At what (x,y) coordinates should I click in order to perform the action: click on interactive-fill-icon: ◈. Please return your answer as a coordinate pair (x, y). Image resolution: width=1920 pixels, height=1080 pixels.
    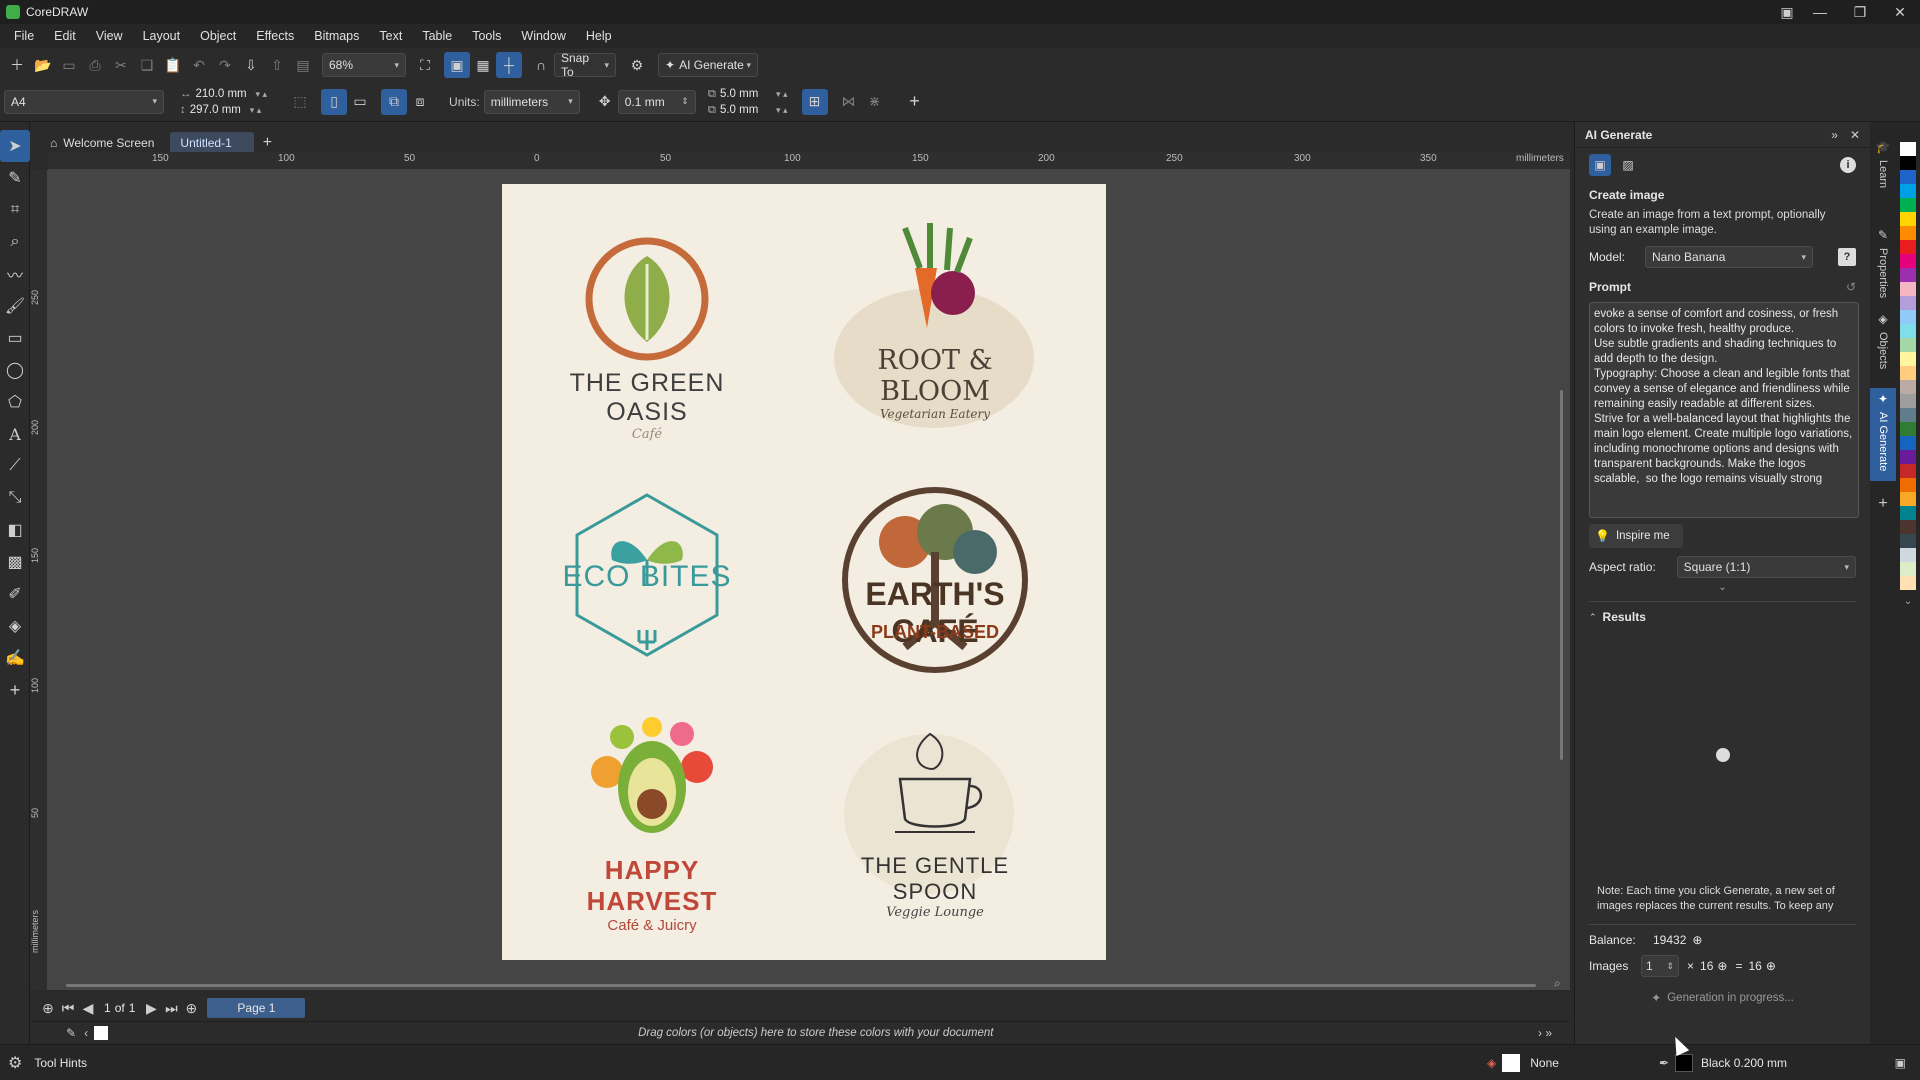
    Looking at the image, I should click on (15, 626).